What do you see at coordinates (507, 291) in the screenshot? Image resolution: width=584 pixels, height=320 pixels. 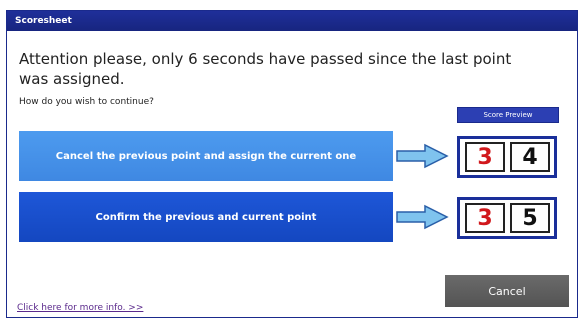 I see `cancel-button: Cancel` at bounding box center [507, 291].